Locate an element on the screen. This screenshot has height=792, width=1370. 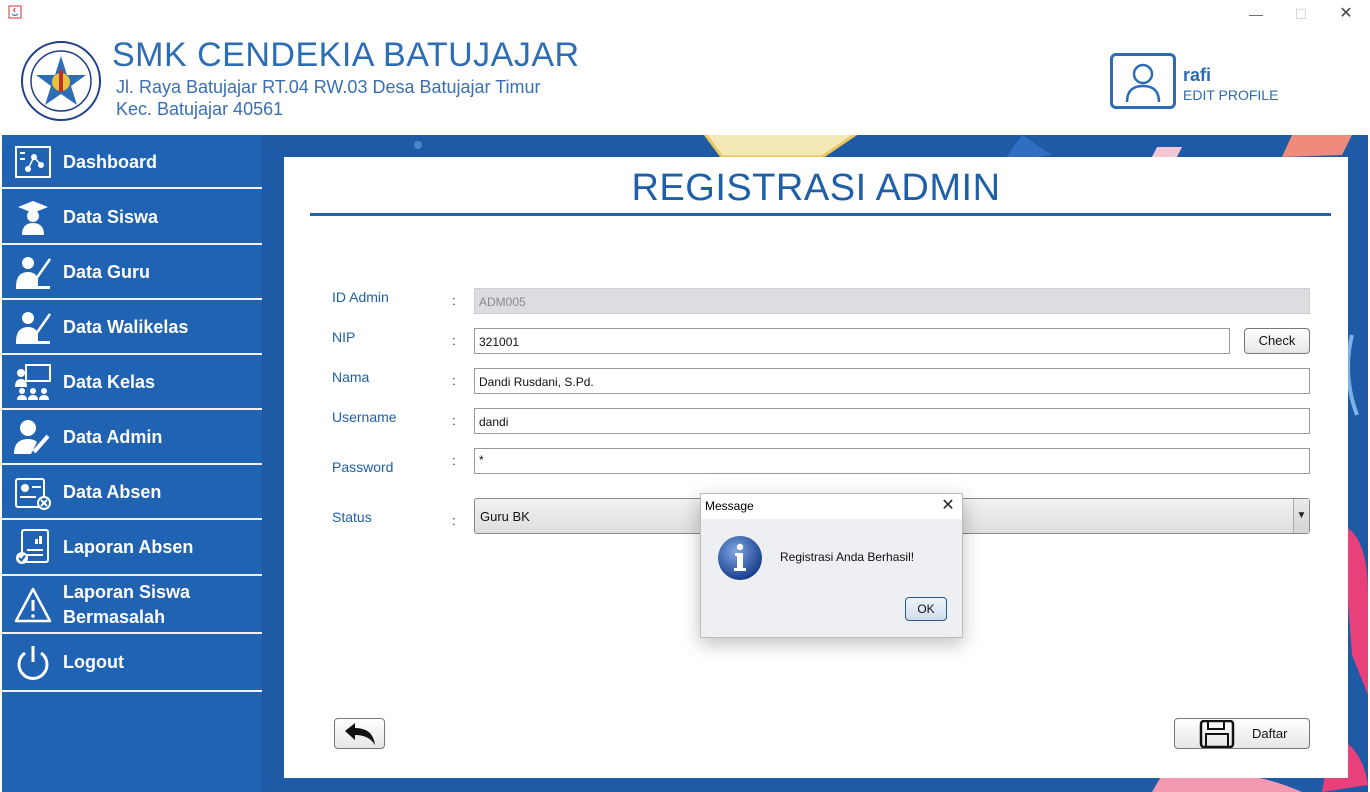
username-input: dandi is located at coordinates (892, 421).